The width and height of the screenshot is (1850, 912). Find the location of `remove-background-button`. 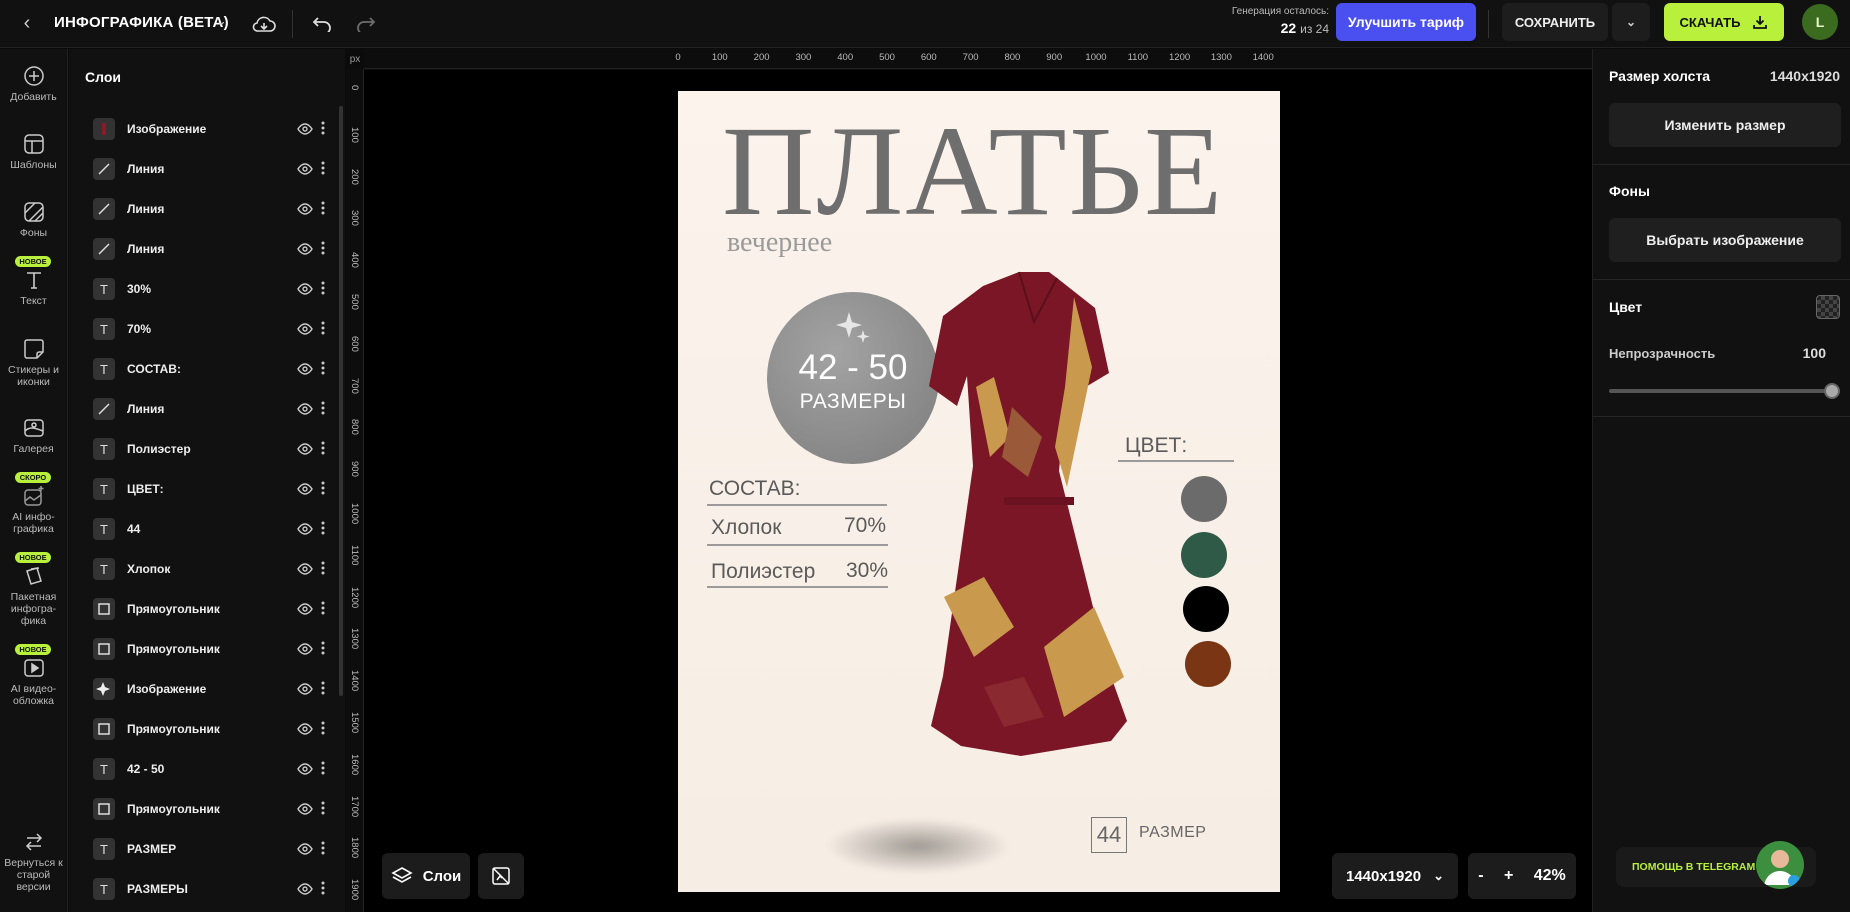

remove-background-button is located at coordinates (501, 876).